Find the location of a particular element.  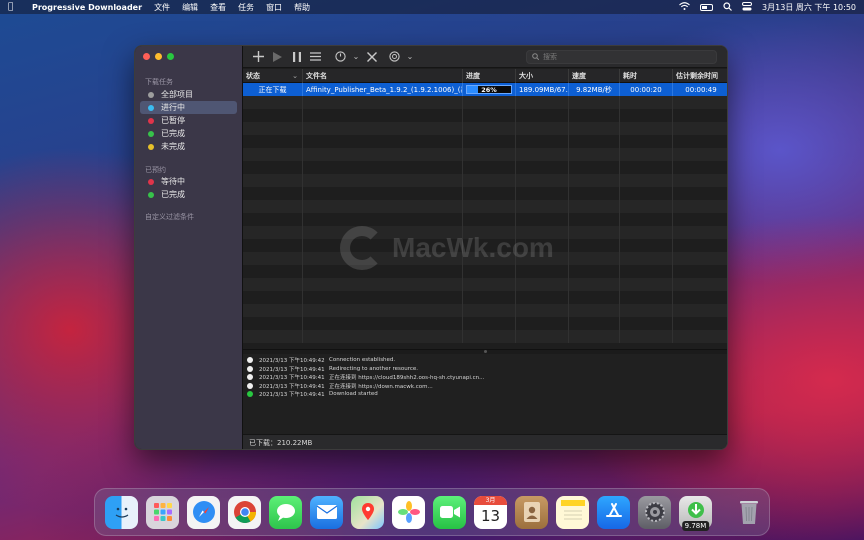

column-label: 速度 is located at coordinates (579, 76).